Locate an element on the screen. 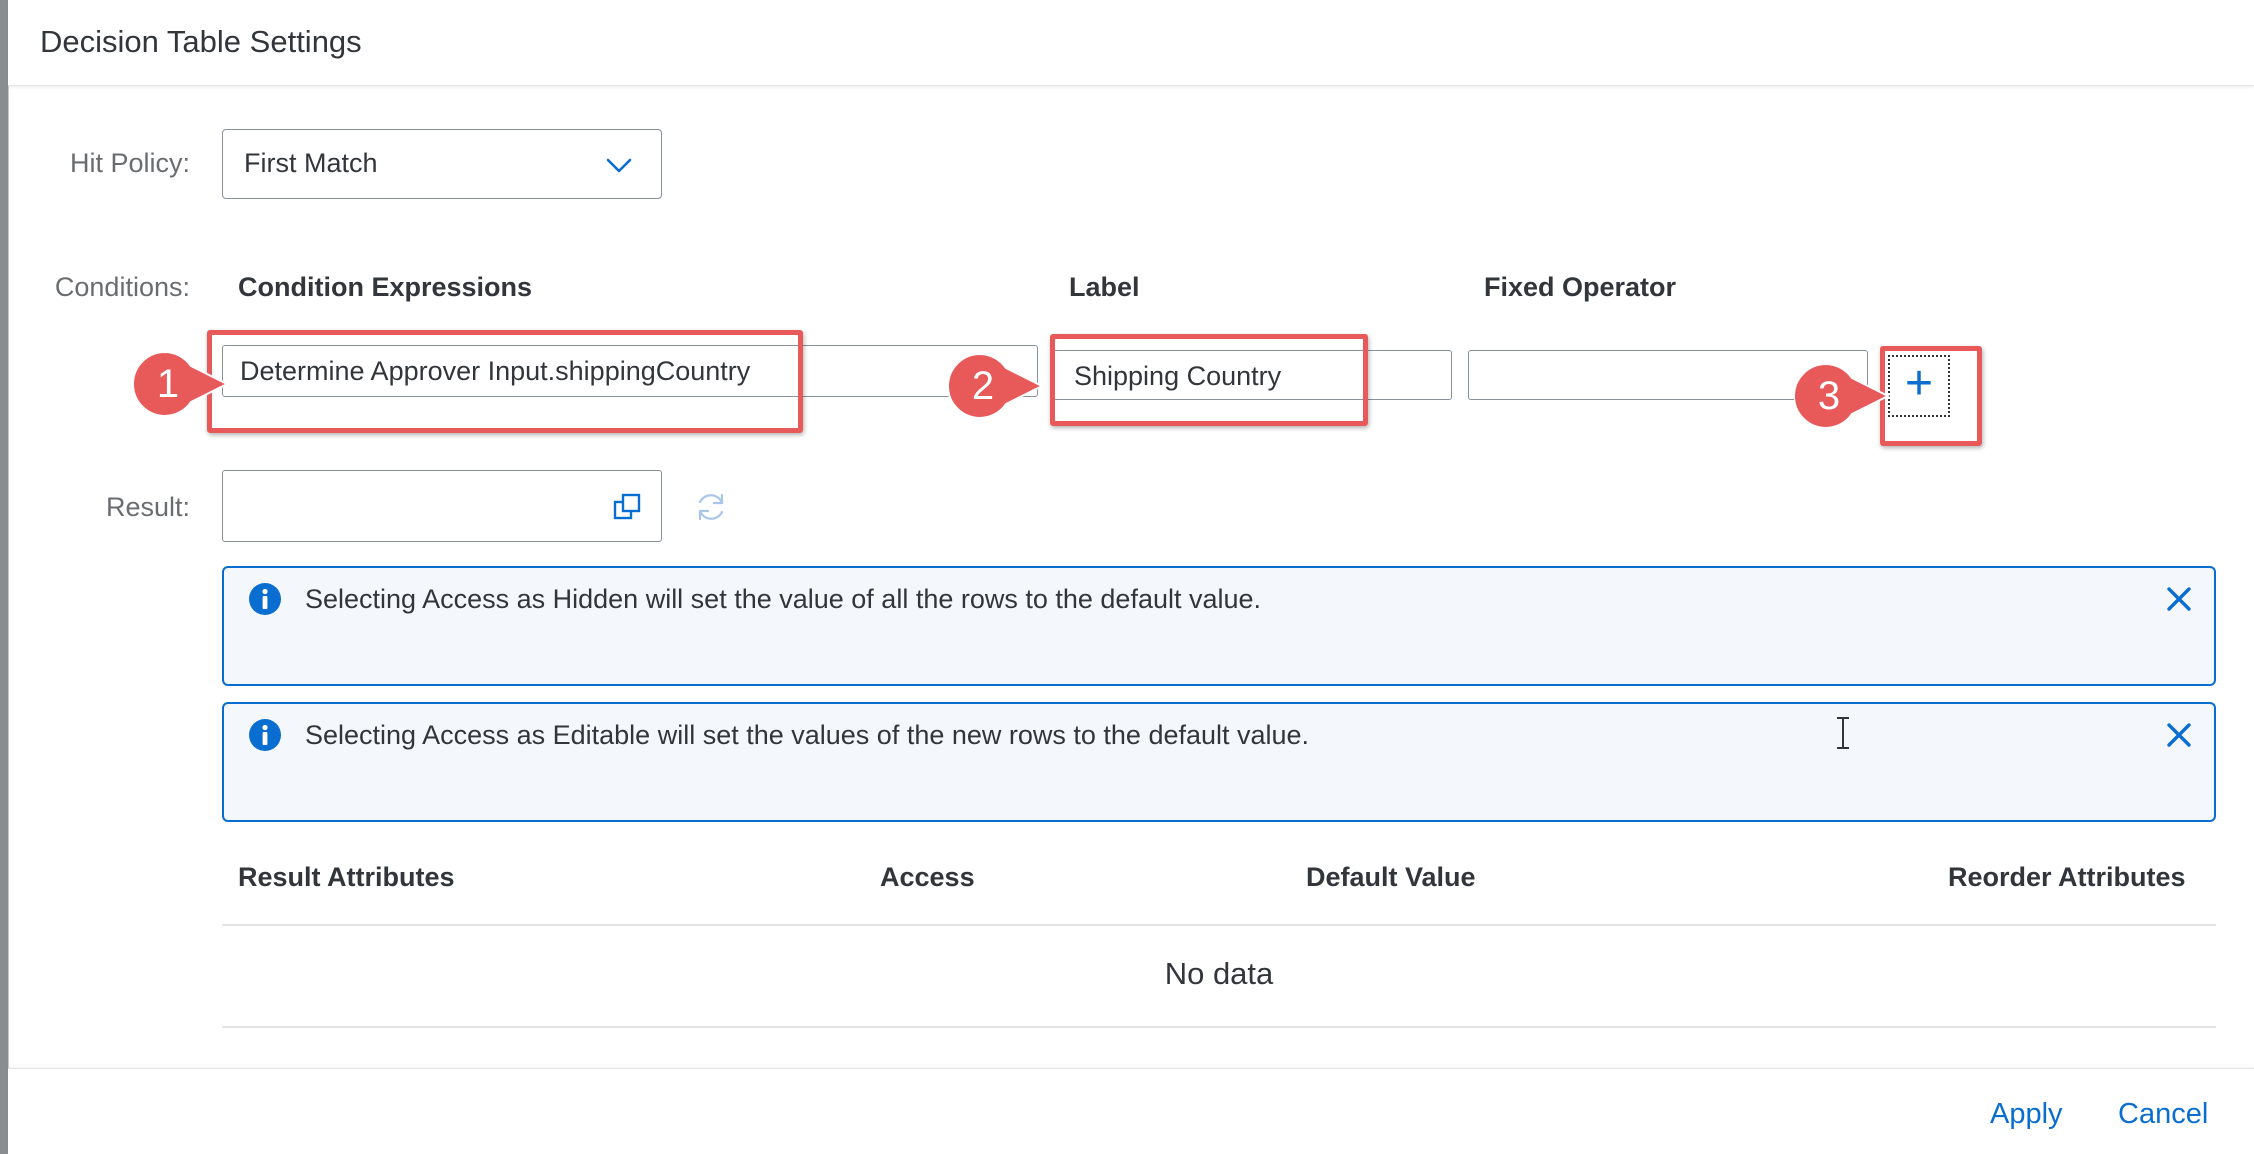 The height and width of the screenshot is (1154, 2254). hit-policy-label: Hit Policy: is located at coordinates (129, 163).